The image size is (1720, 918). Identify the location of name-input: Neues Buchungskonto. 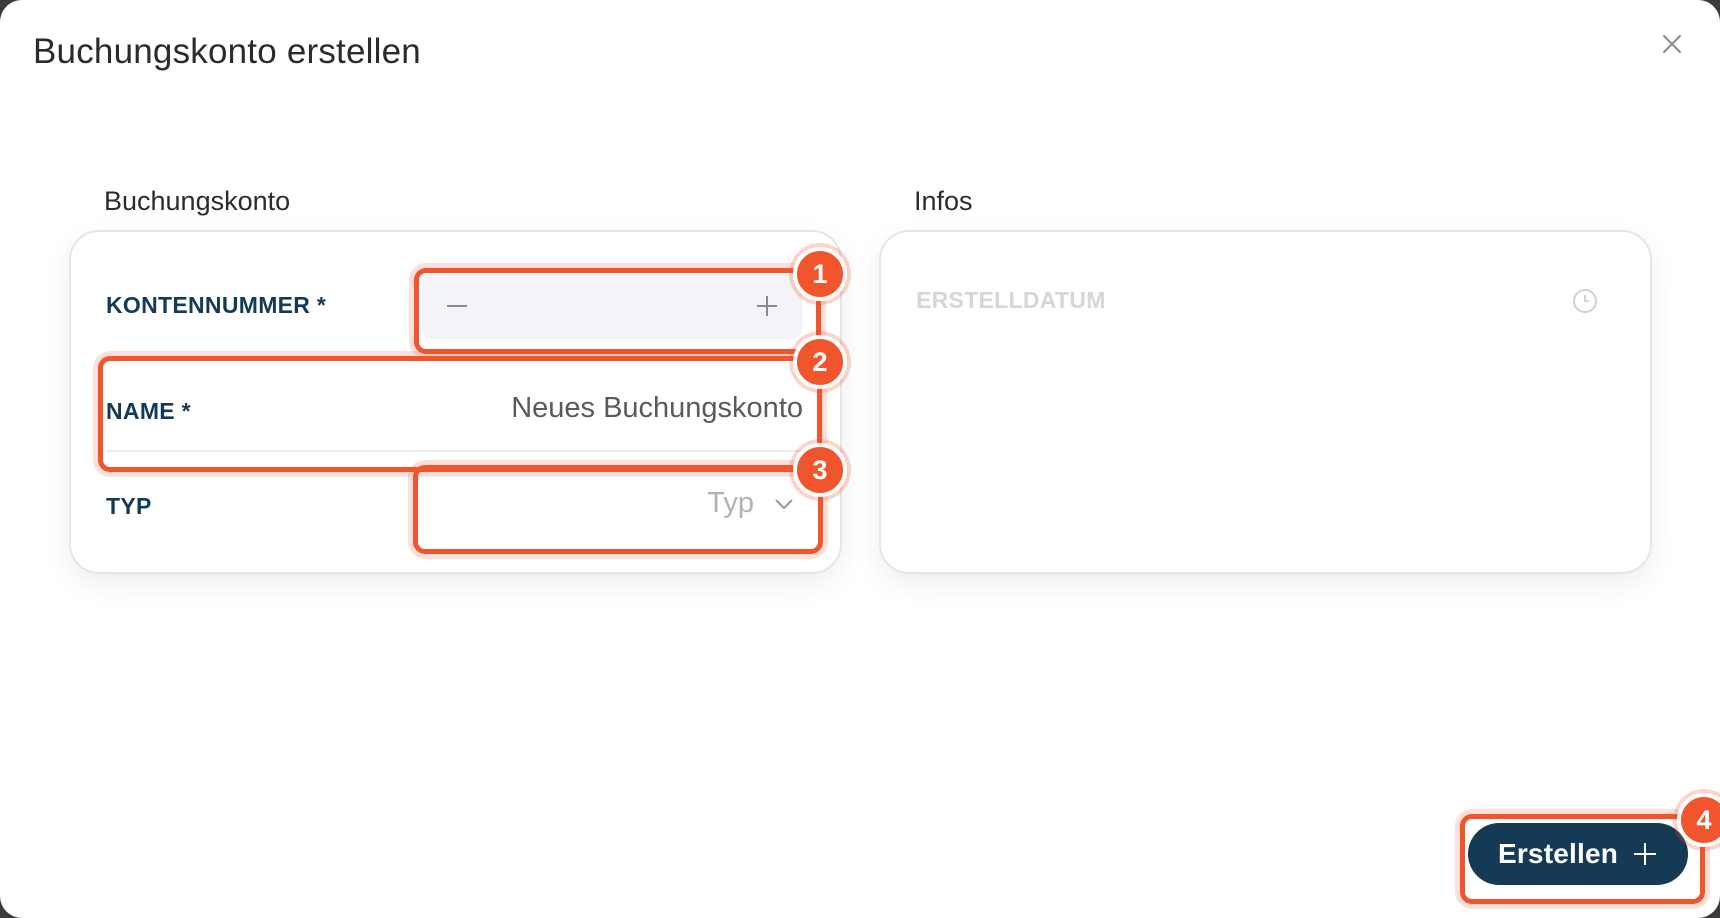
(657, 408).